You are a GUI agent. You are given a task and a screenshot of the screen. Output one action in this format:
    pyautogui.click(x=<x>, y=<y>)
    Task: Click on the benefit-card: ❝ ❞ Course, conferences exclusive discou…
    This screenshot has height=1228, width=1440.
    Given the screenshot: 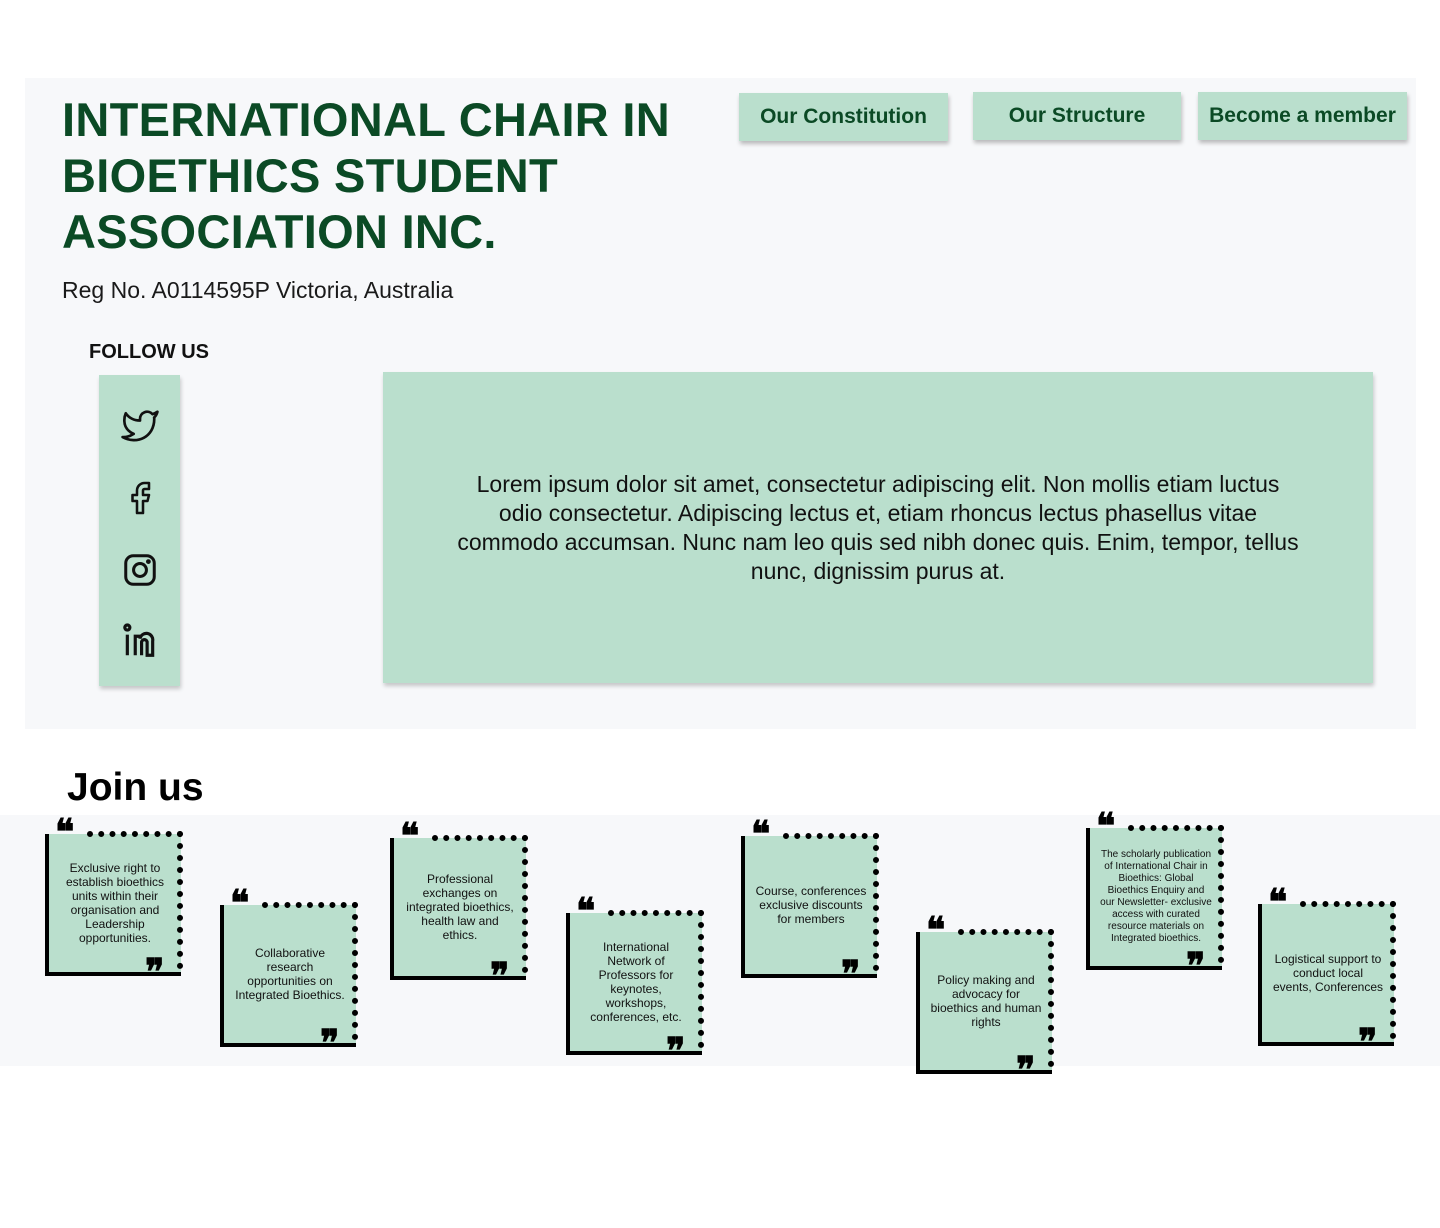 What is the action you would take?
    pyautogui.click(x=811, y=904)
    